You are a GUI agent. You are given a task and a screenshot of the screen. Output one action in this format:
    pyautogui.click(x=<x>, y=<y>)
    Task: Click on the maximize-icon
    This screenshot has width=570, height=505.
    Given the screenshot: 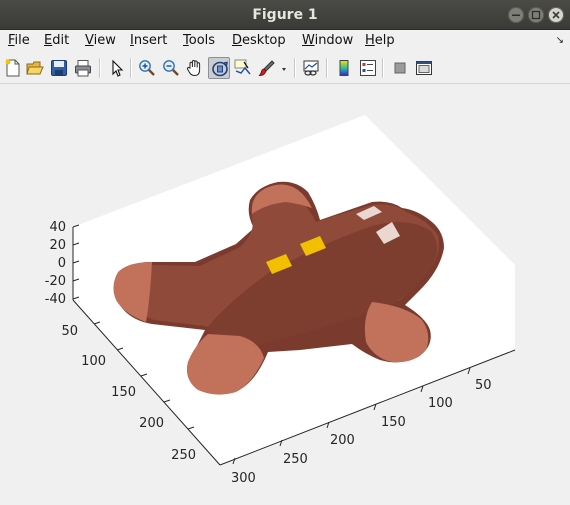 What is the action you would take?
    pyautogui.click(x=536, y=15)
    